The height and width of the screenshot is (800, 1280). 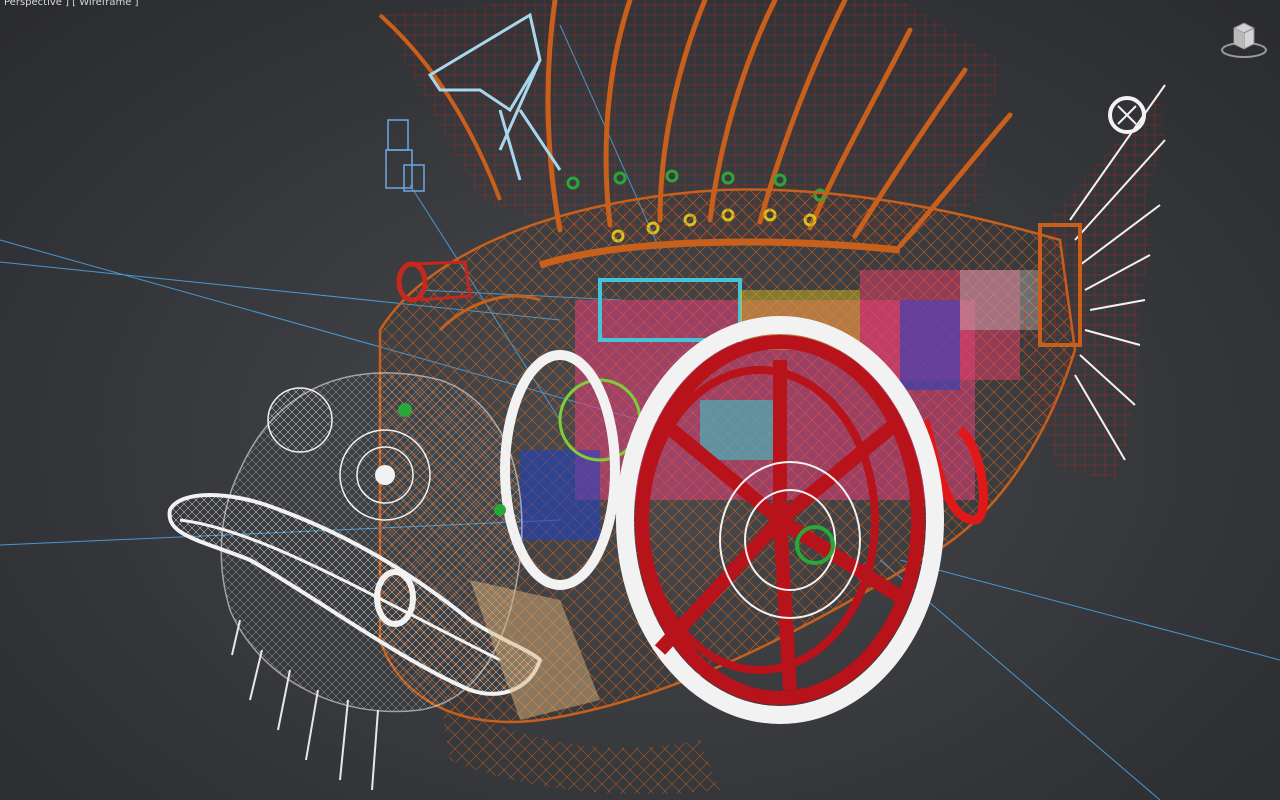 What do you see at coordinates (1093, 282) in the screenshot?
I see `tail-fin` at bounding box center [1093, 282].